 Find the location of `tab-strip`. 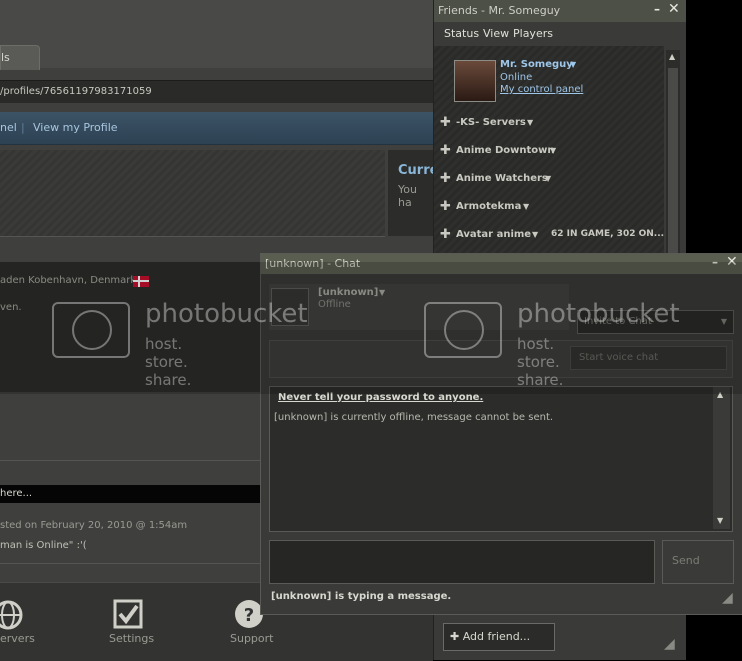

tab-strip is located at coordinates (216, 34).